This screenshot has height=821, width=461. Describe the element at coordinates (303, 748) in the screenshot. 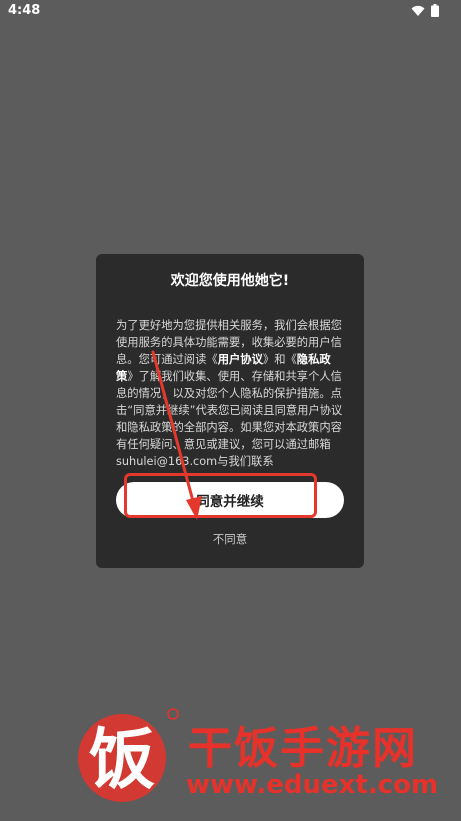

I see `watermark-title: 干饭手游网` at that location.